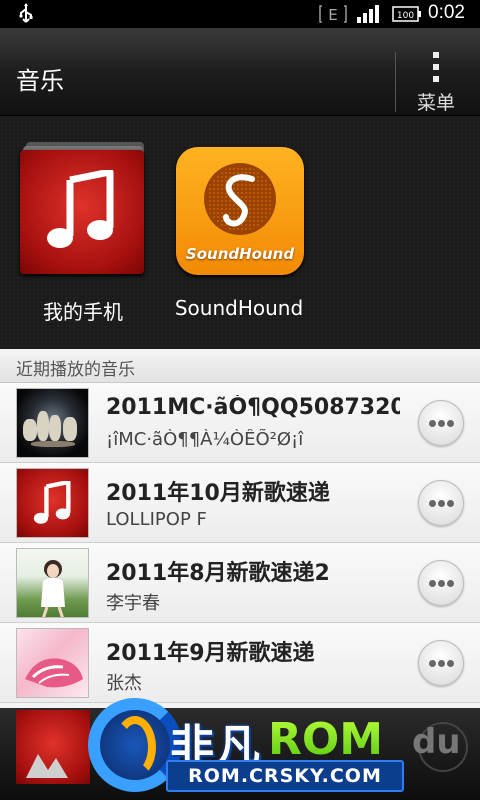  Describe the element at coordinates (240, 254) in the screenshot. I see `soundhound-logo-text: SoundHound` at that location.